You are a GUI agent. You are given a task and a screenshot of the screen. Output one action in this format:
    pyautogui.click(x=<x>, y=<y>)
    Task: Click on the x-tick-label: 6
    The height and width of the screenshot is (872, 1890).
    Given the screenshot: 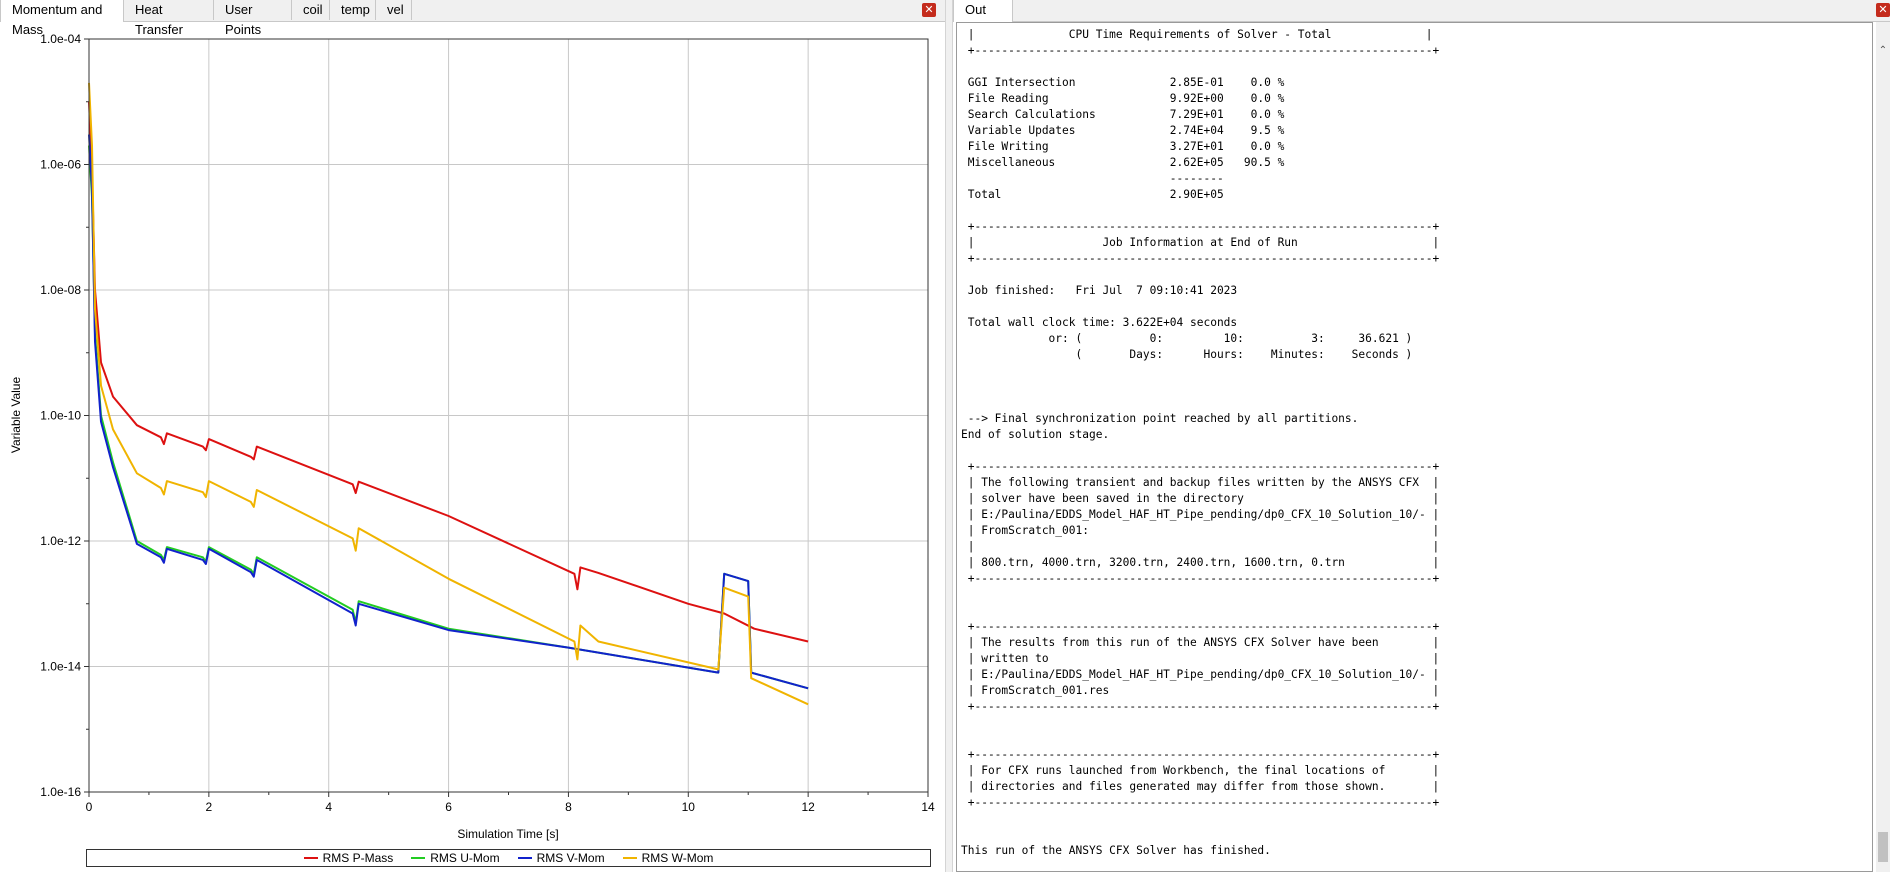 What is the action you would take?
    pyautogui.click(x=448, y=807)
    